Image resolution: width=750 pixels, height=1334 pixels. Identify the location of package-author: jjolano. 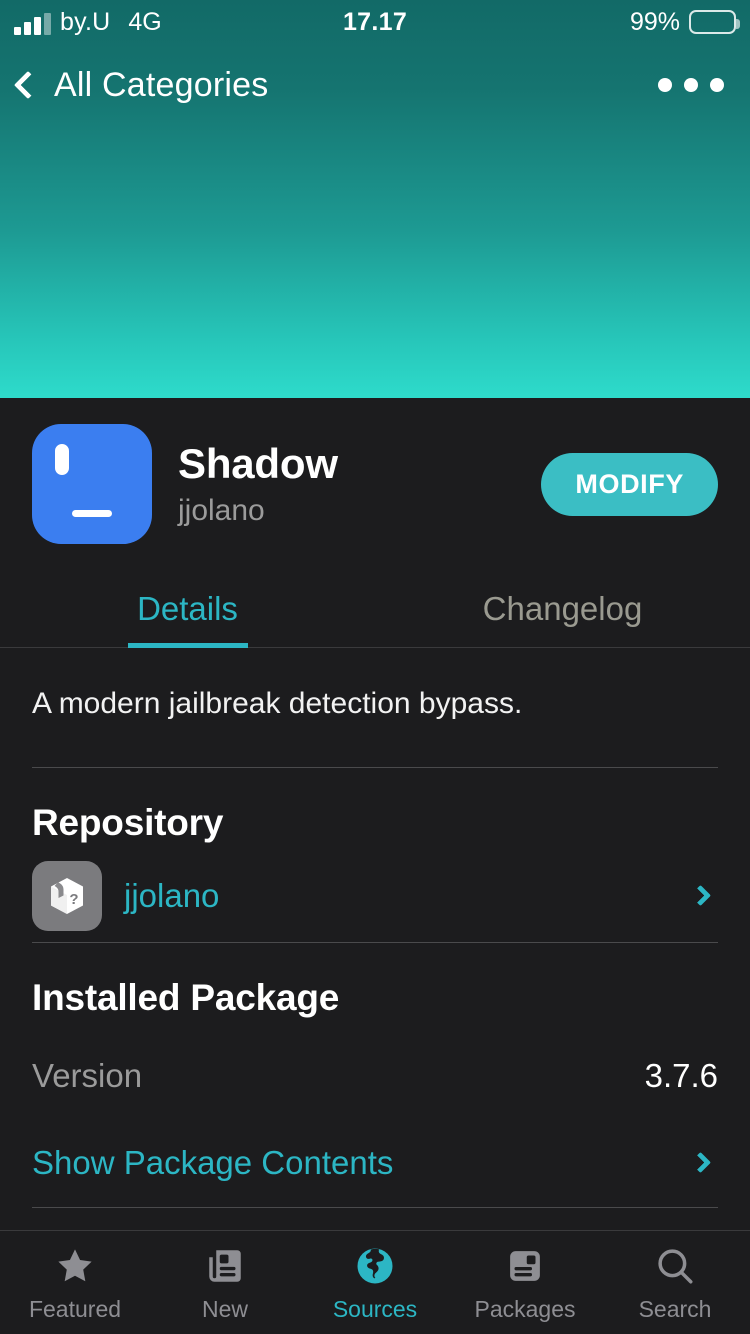
(221, 510).